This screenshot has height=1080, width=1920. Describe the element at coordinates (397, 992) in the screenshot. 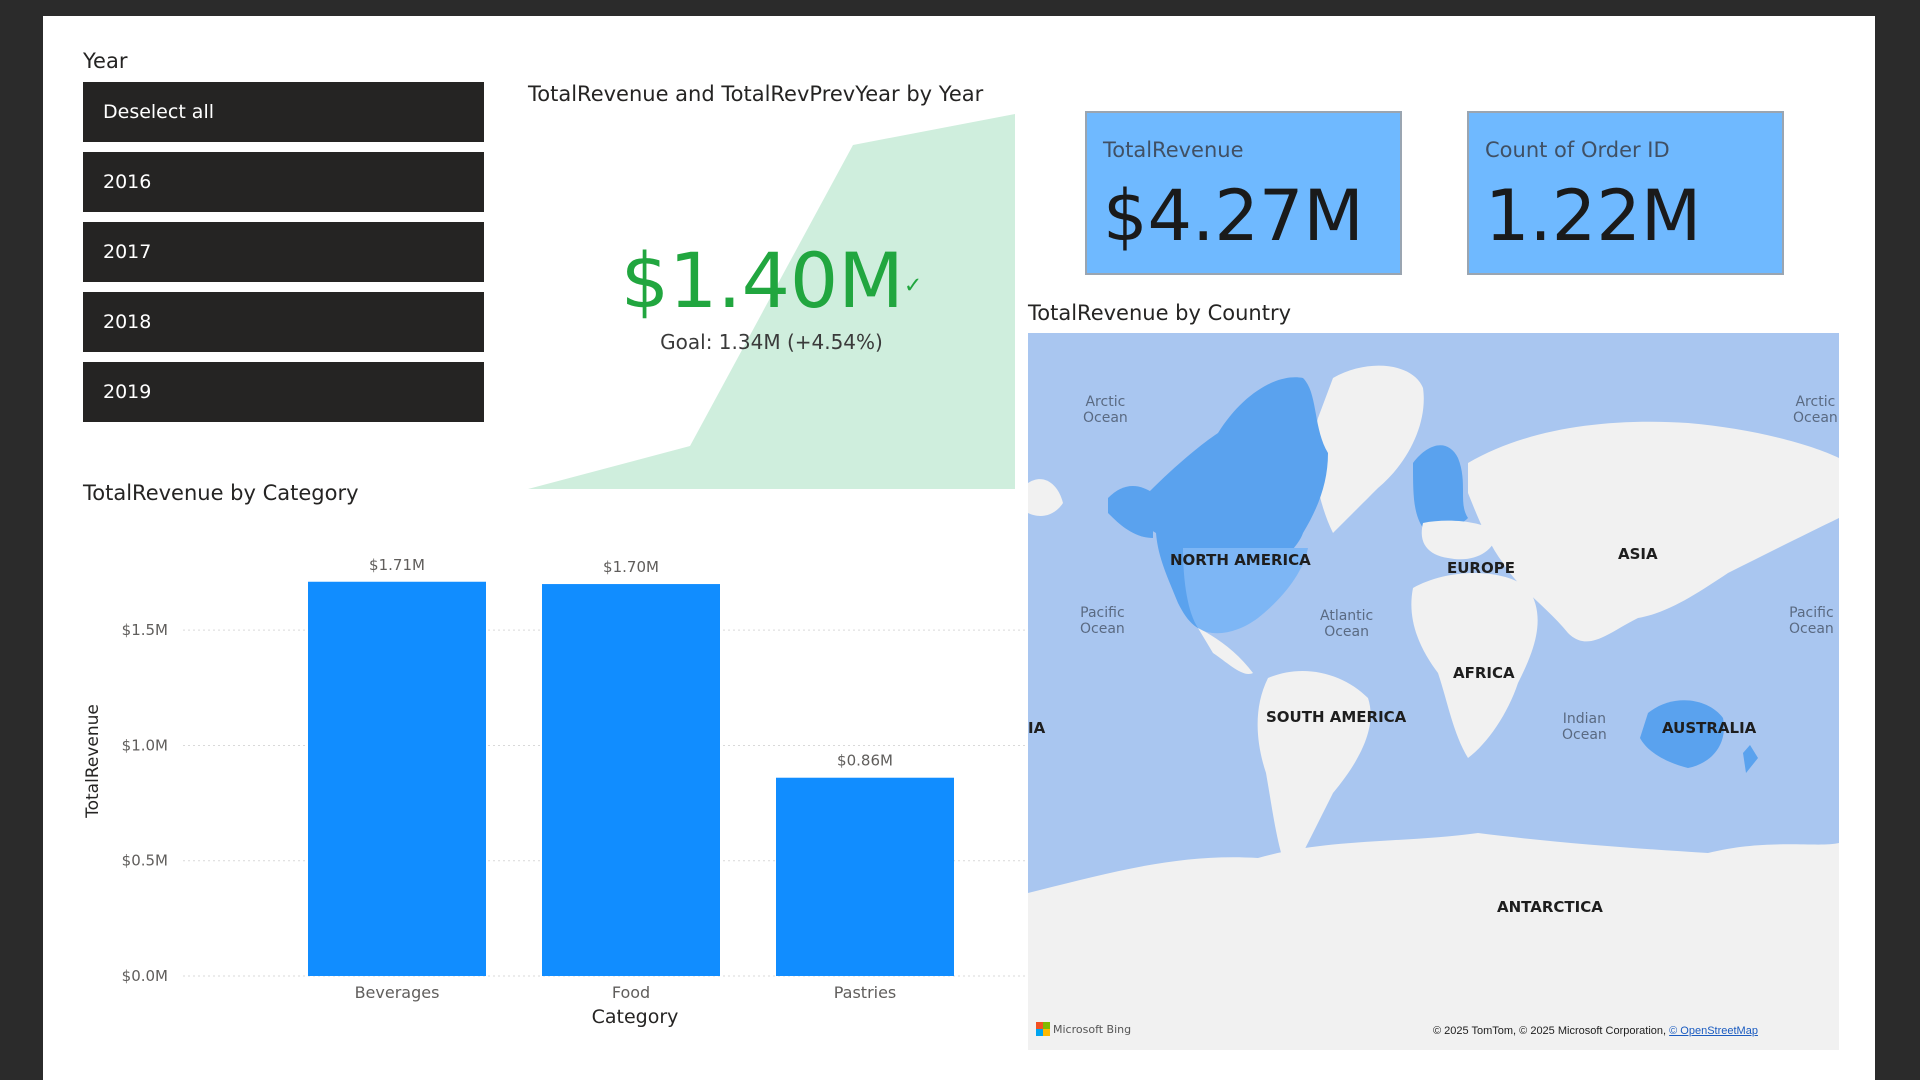

I see `x-tick-label: Beverages` at that location.